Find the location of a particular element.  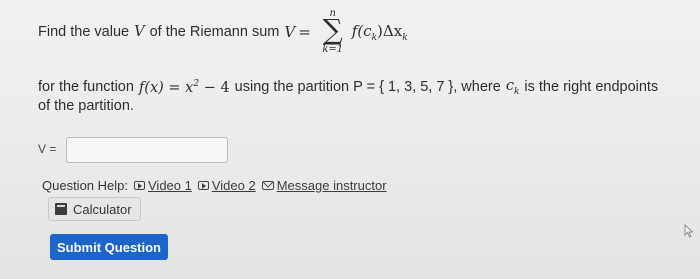

summand-delta: )Δx is located at coordinates (390, 30).